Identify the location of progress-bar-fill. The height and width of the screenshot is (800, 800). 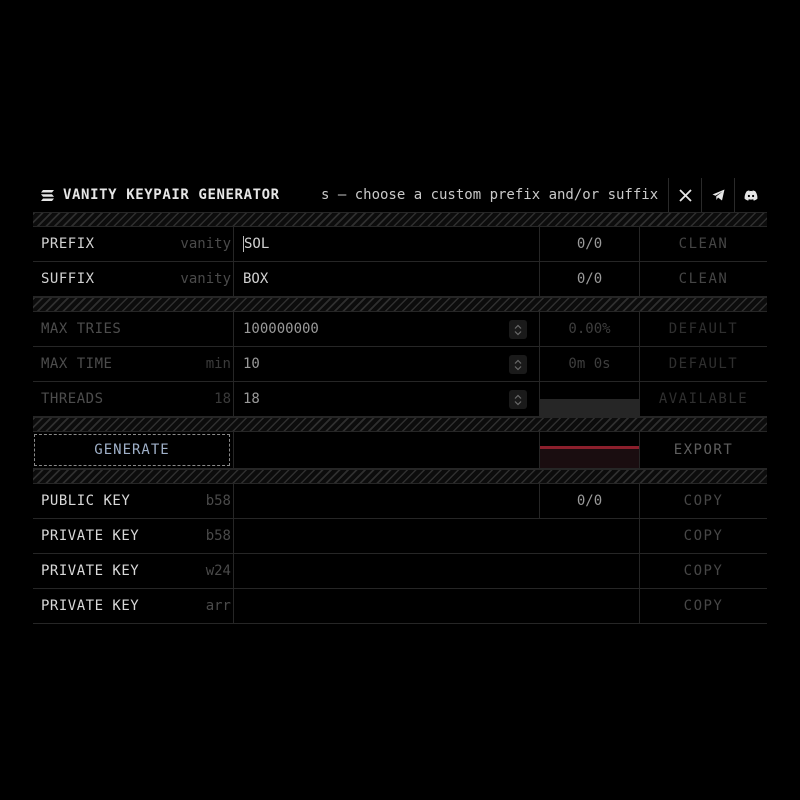
(590, 458).